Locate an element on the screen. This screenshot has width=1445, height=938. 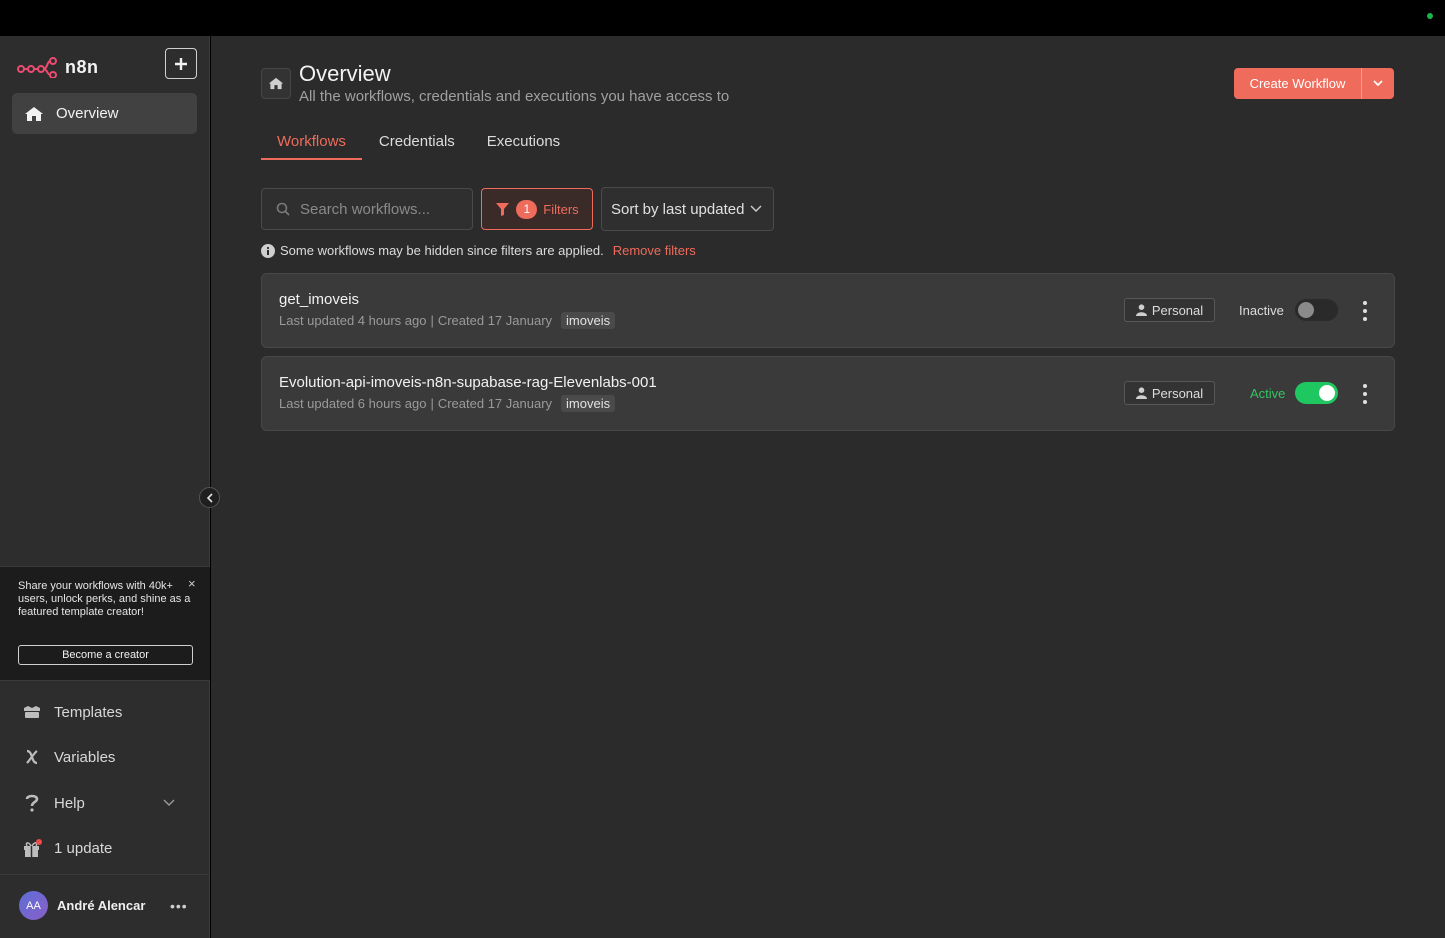
workflow-name: get_imoveis is located at coordinates (319, 299).